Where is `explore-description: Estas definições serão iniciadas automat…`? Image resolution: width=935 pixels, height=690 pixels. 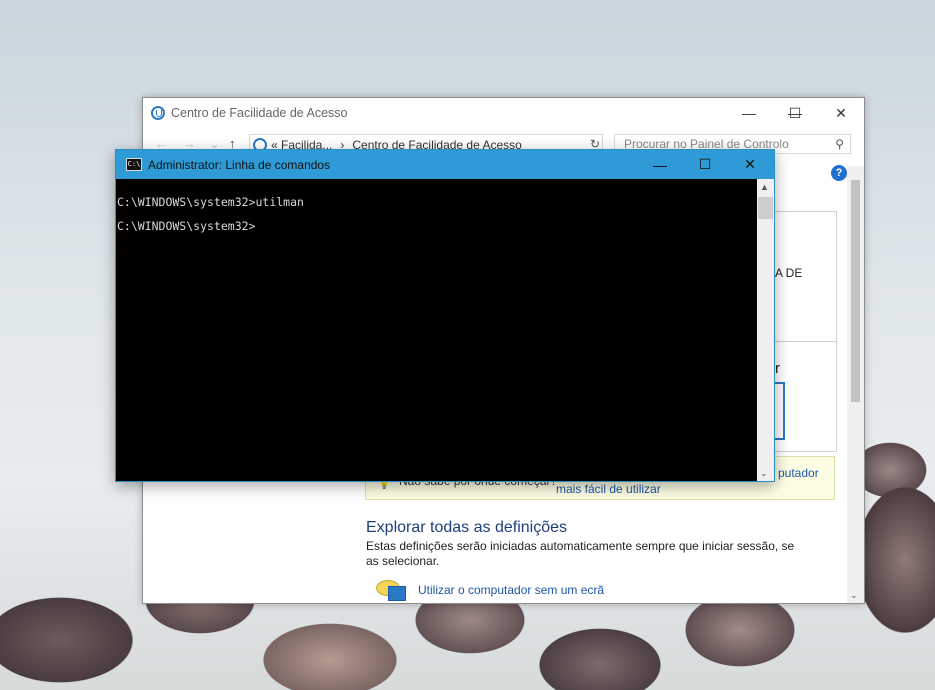
explore-description: Estas definições serão iniciadas automat… is located at coordinates (580, 553).